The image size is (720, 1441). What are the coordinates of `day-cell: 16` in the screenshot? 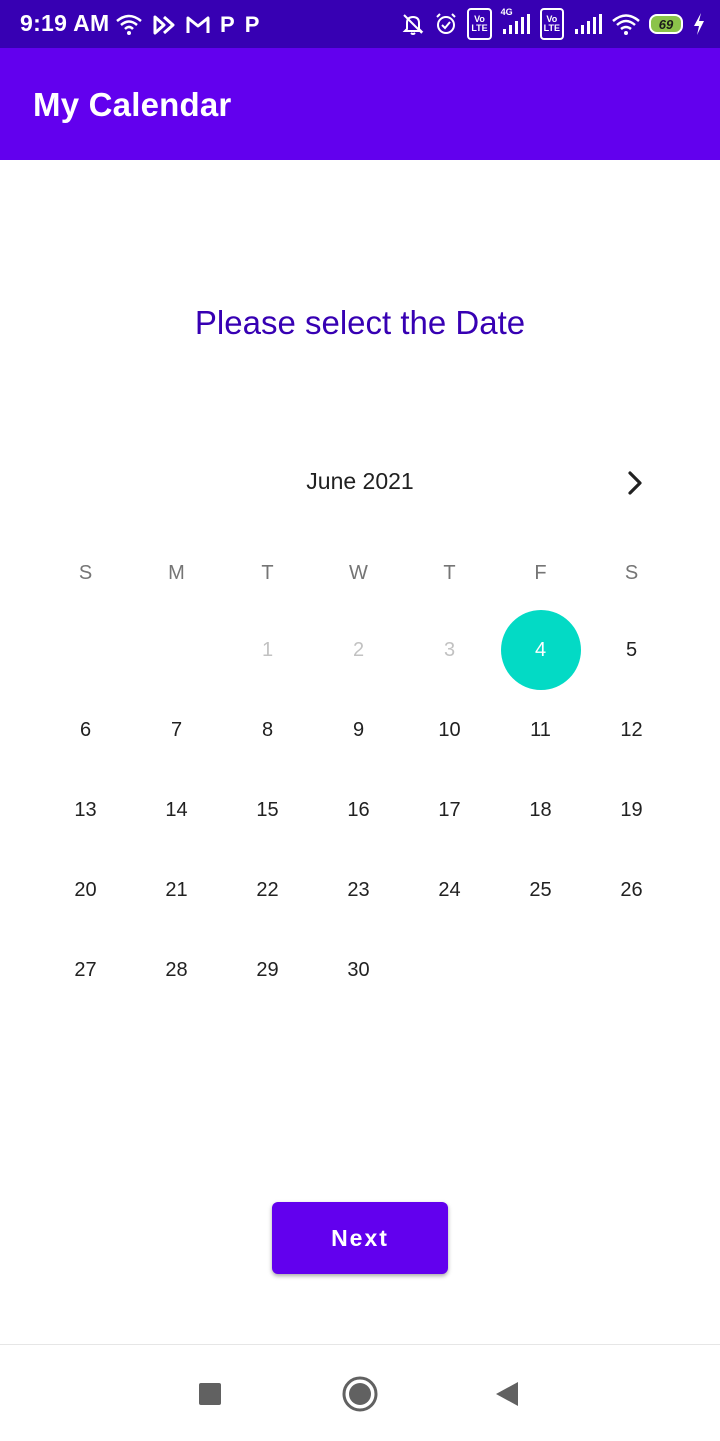 It's located at (358, 810).